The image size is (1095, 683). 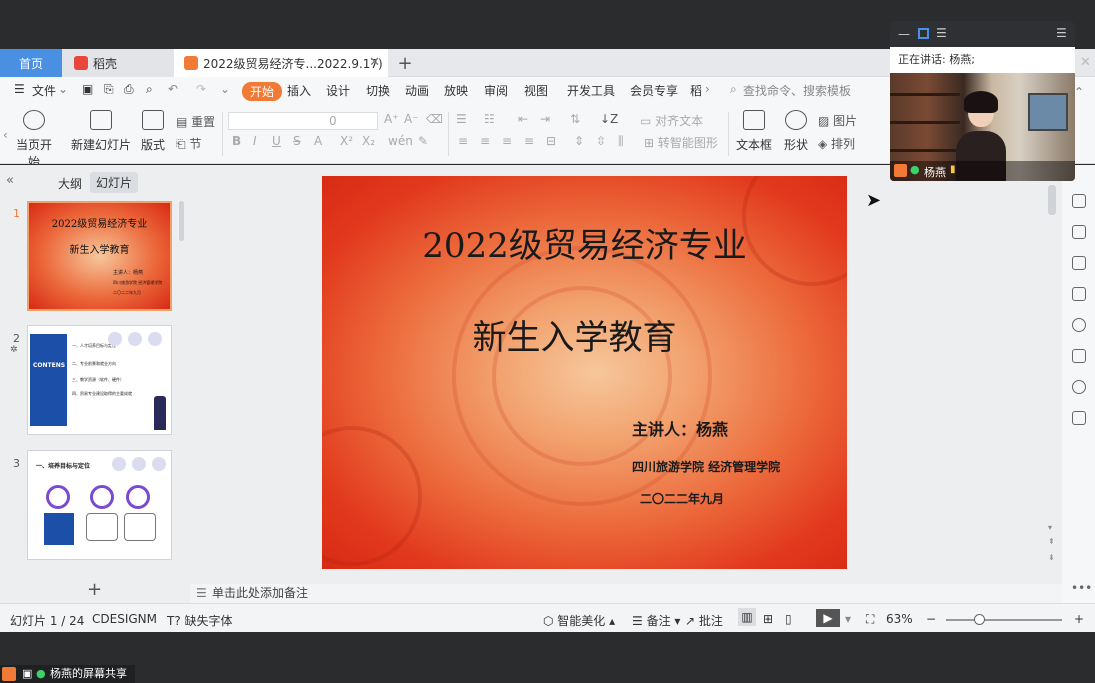 I want to click on menu-file: 文件, so click(x=44, y=90).